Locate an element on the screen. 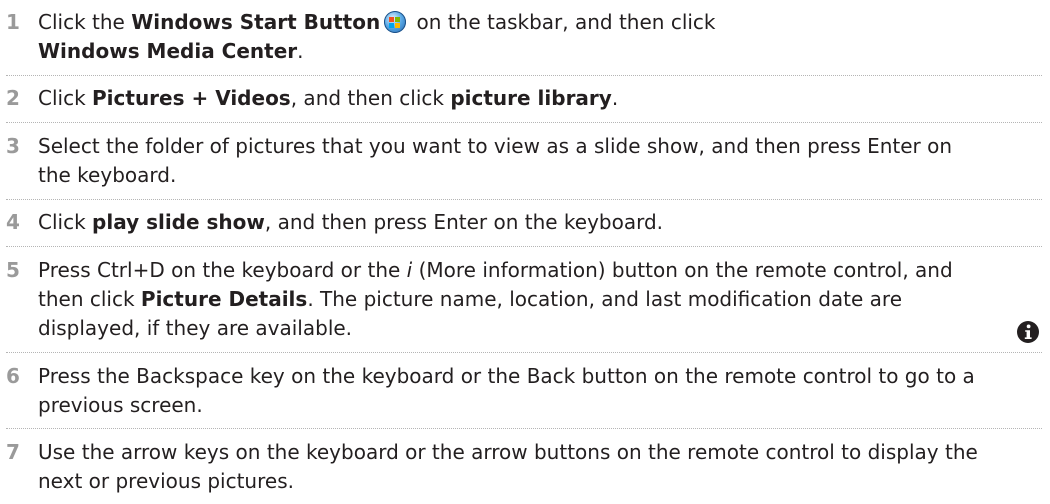 The image size is (1050, 504). step-number: 3 is located at coordinates (13, 146).